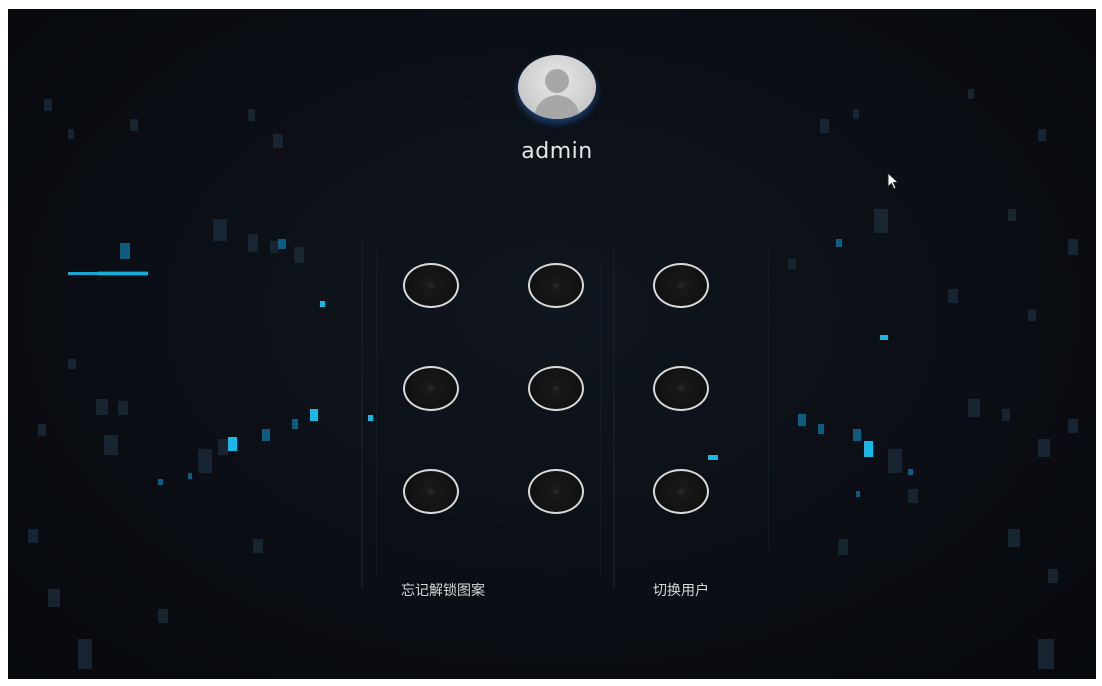  Describe the element at coordinates (557, 94) in the screenshot. I see `user-avatar-icon` at that location.